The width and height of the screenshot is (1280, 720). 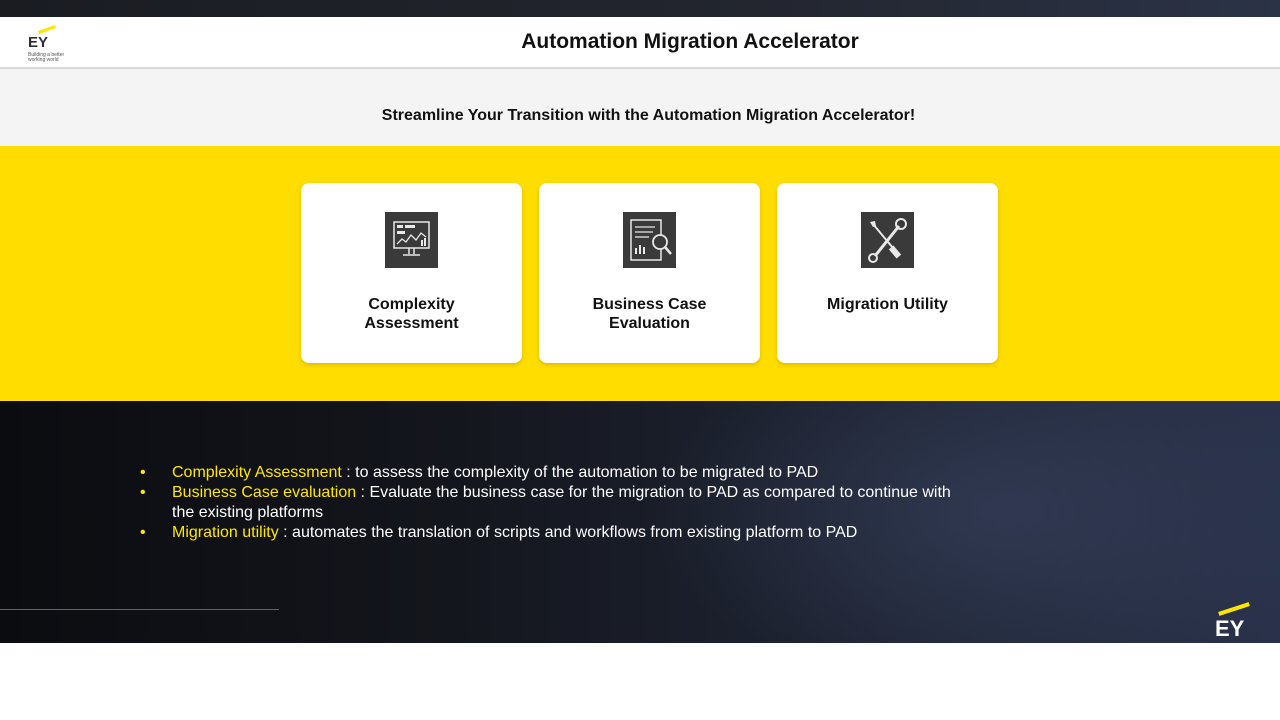 What do you see at coordinates (887, 240) in the screenshot?
I see `tools-wrench-screwdriver-icon` at bounding box center [887, 240].